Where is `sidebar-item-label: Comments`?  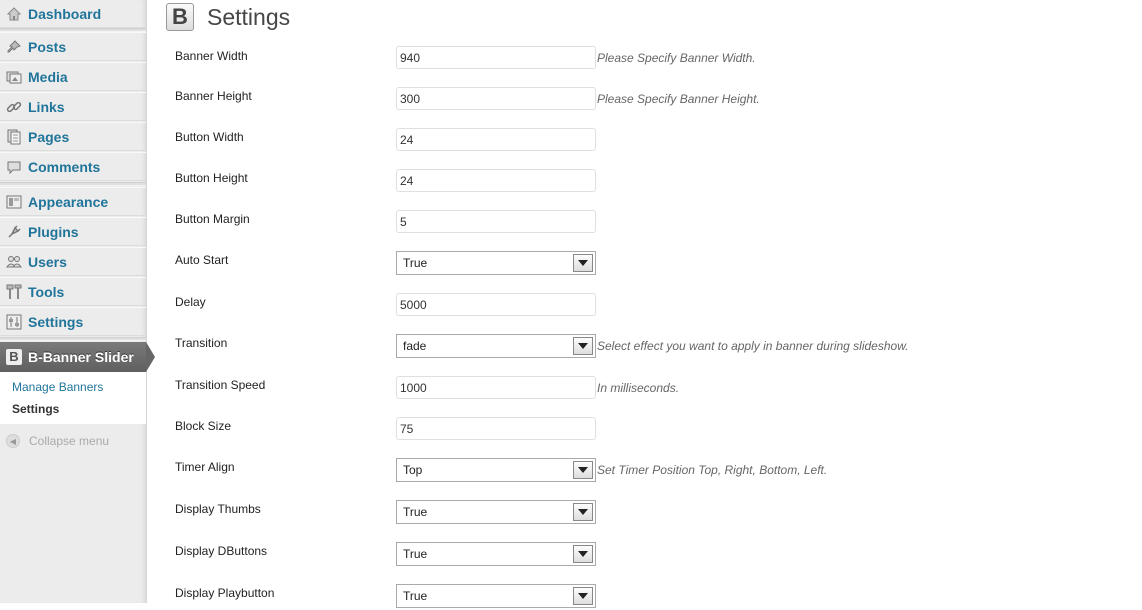 sidebar-item-label: Comments is located at coordinates (64, 166).